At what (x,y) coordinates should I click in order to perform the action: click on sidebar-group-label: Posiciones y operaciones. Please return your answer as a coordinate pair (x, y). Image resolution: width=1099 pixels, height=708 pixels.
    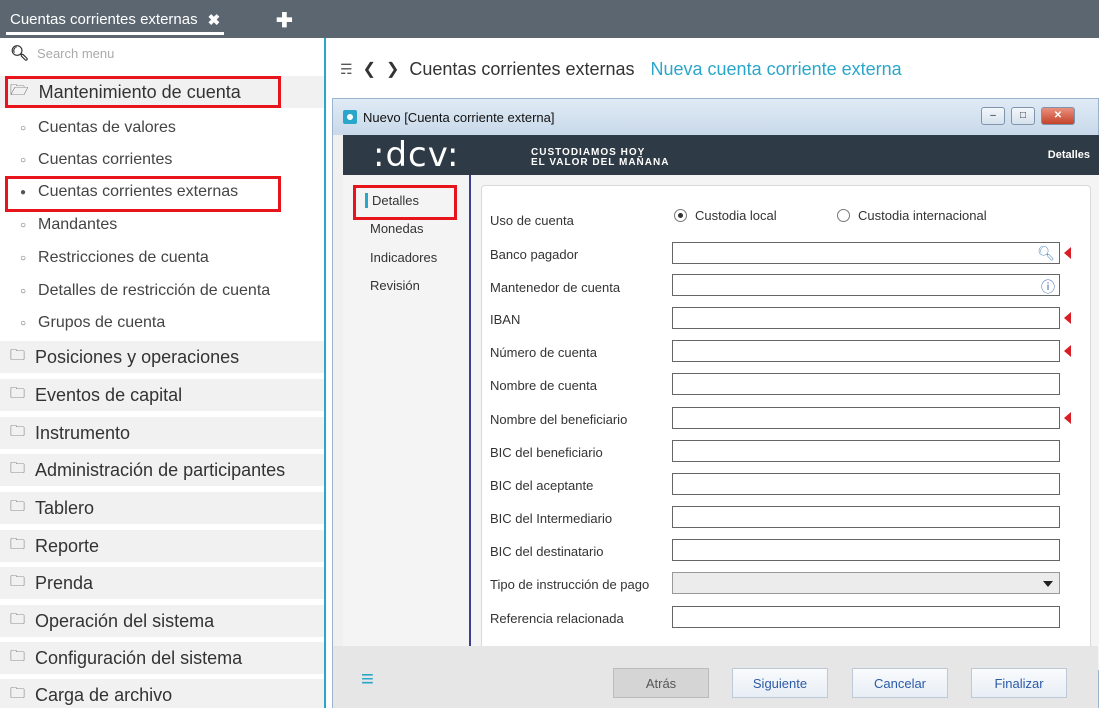
    Looking at the image, I should click on (137, 356).